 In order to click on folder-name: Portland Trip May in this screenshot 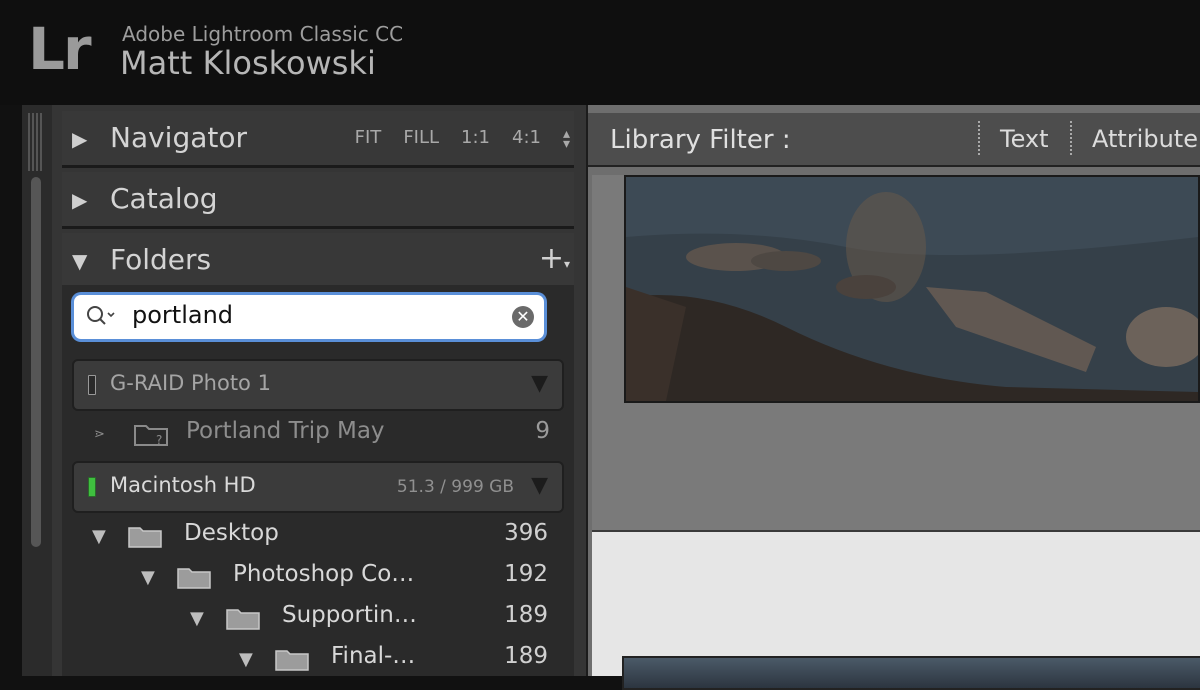, I will do `click(285, 431)`.